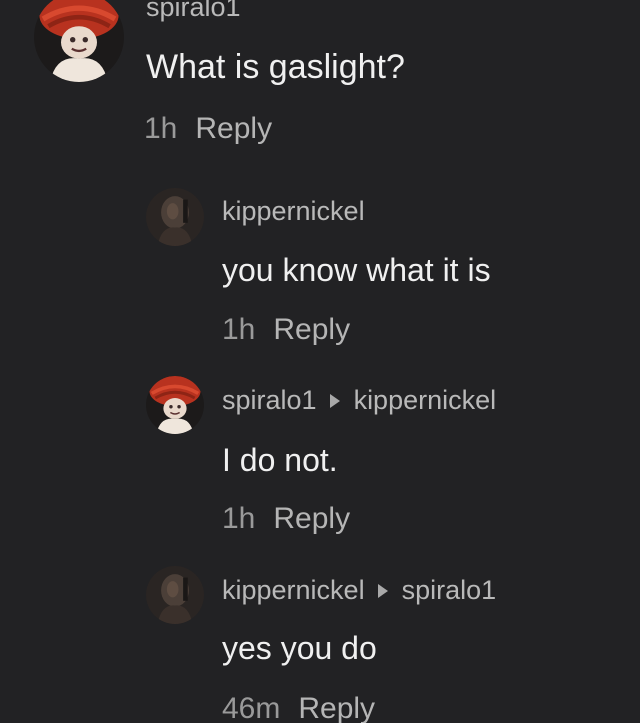 Image resolution: width=640 pixels, height=723 pixels. I want to click on comment-username: kippernickel spiralo1, so click(359, 590).